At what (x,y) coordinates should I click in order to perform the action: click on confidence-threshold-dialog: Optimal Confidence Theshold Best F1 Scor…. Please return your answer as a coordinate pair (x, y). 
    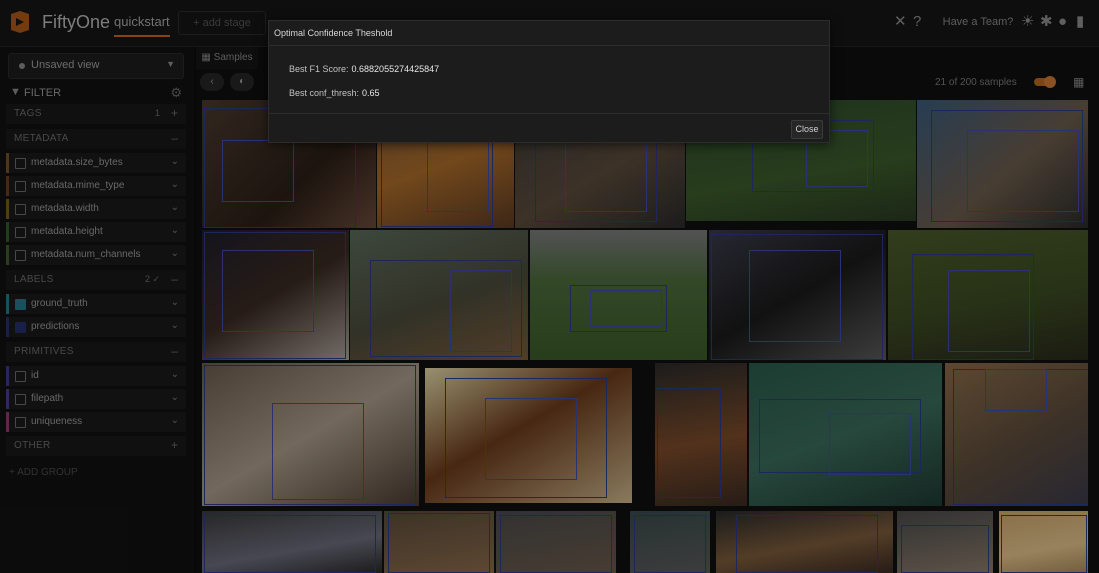
    Looking at the image, I should click on (549, 81).